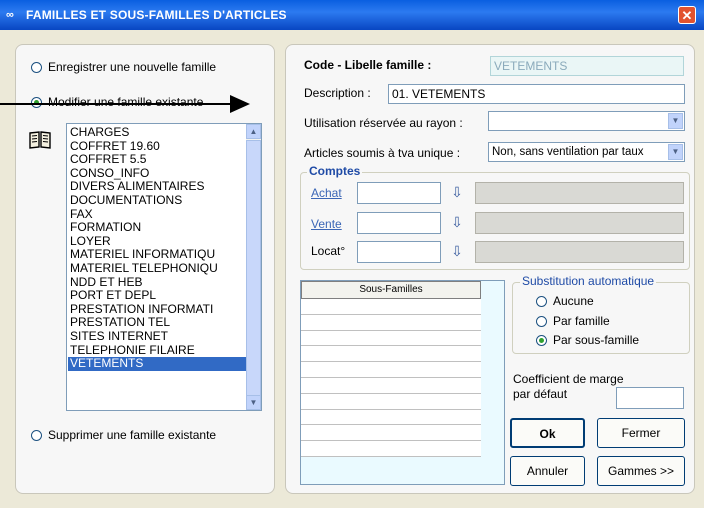 This screenshot has height=508, width=704. Describe the element at coordinates (157, 282) in the screenshot. I see `list-item: NDD ET HEB` at that location.